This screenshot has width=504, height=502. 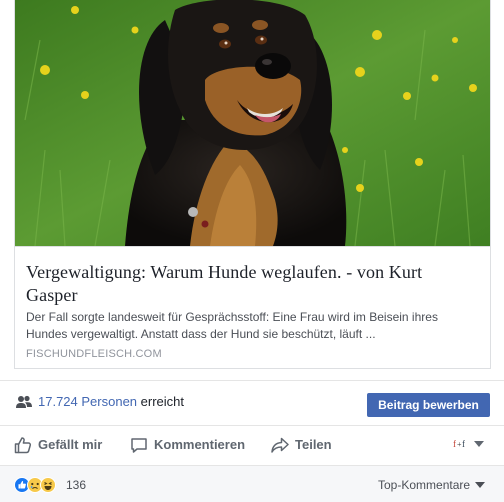 I want to click on reaction-icons, so click(x=39, y=485).